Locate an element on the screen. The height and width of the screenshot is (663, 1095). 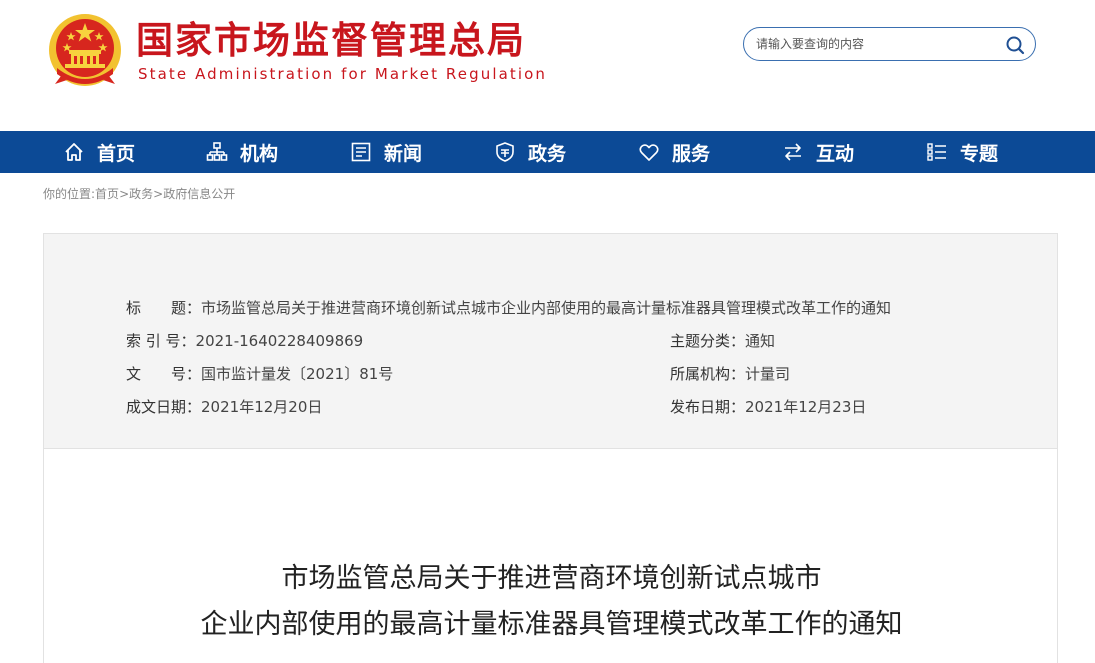
info-org-label: 所属机构： is located at coordinates (708, 374).